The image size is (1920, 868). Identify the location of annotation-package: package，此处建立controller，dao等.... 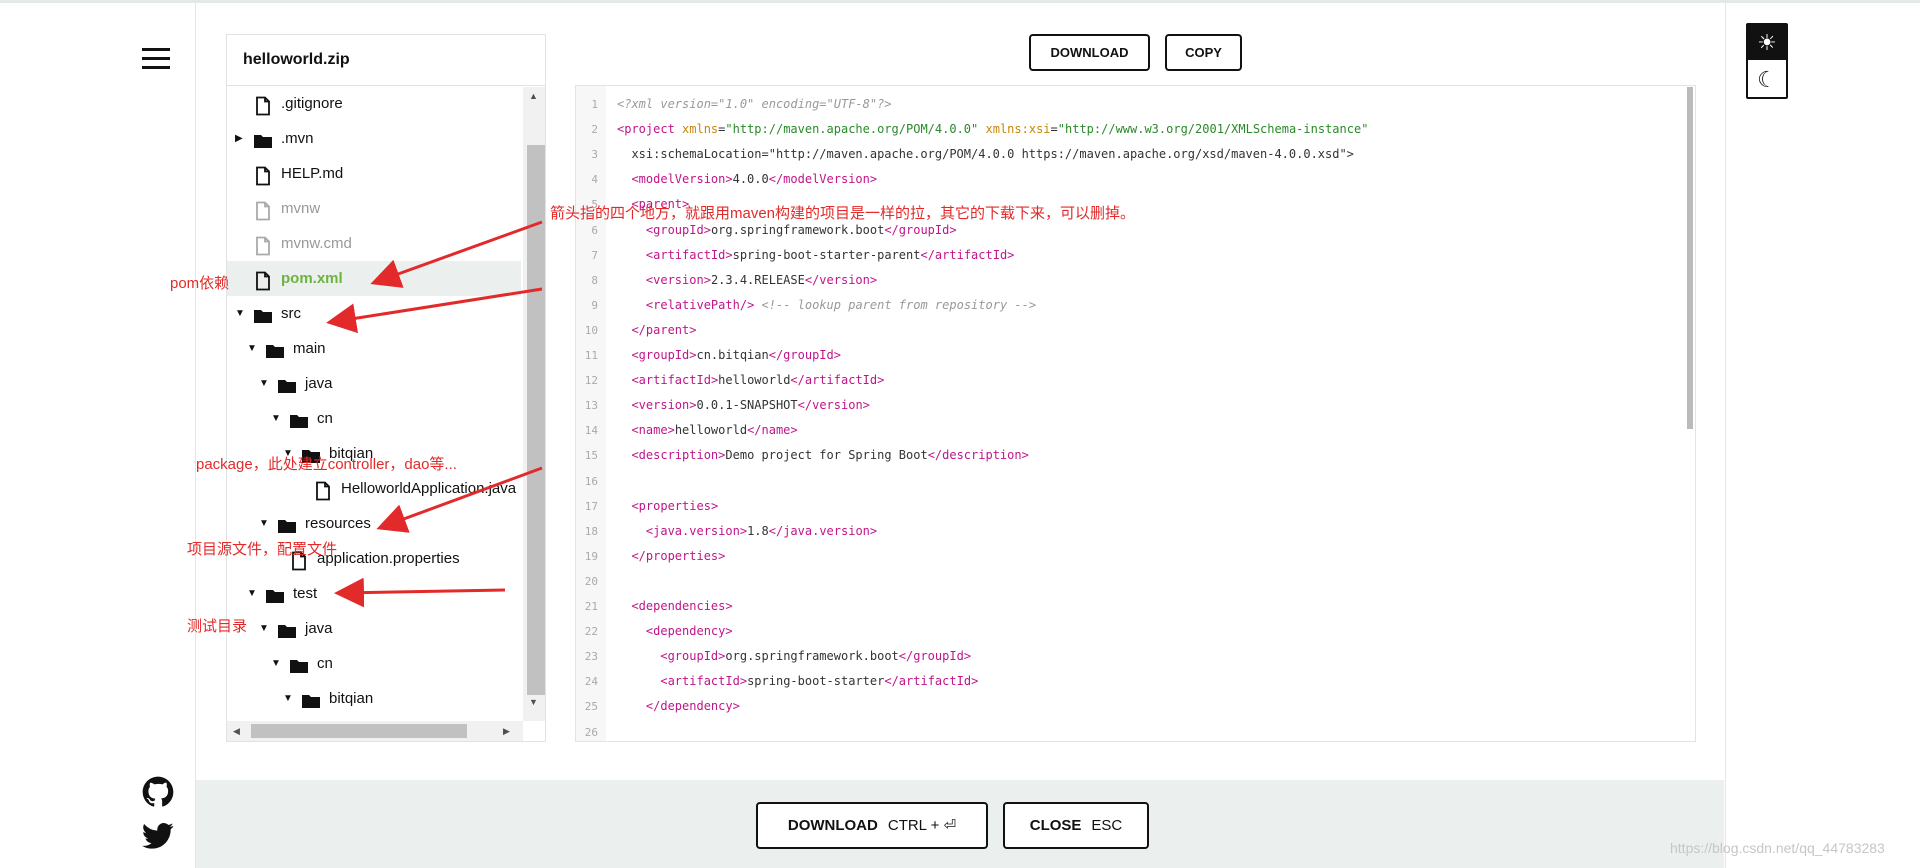
(326, 464).